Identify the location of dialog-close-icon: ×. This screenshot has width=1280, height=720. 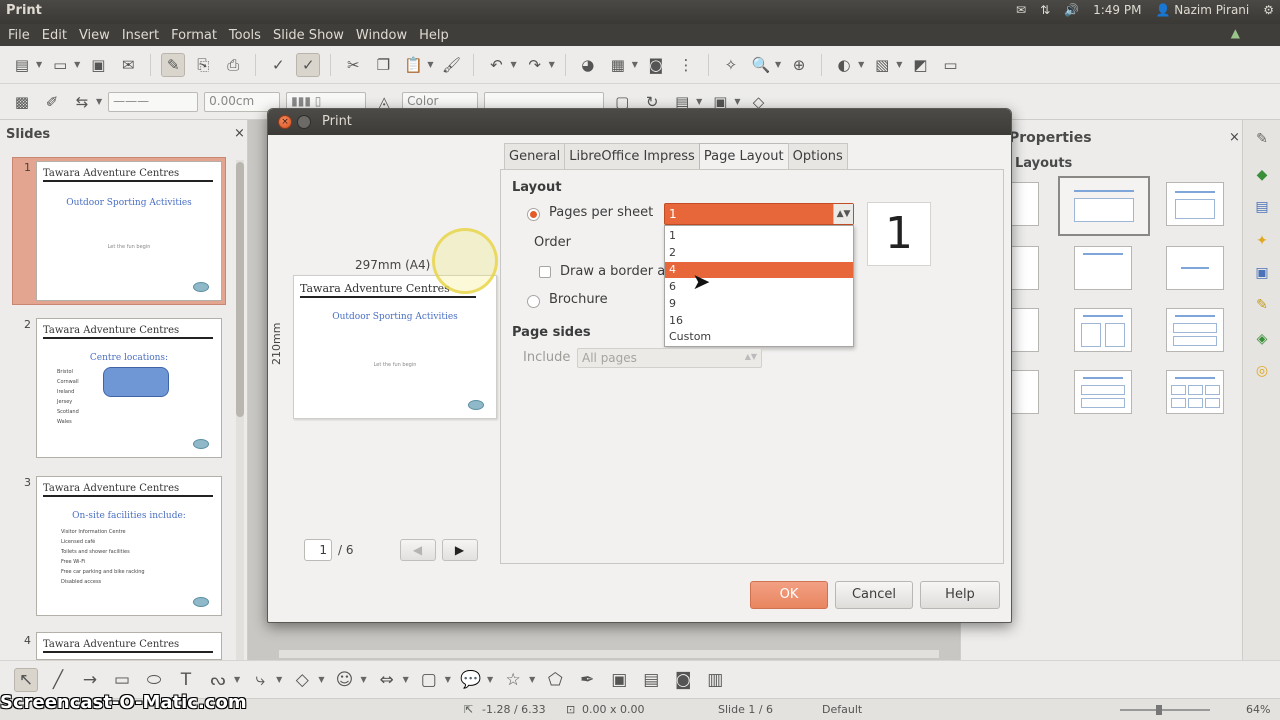
(285, 122).